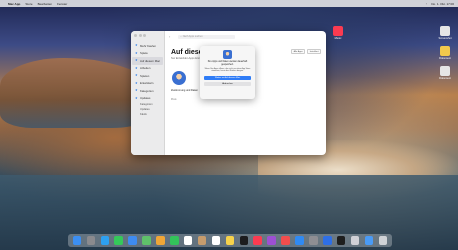  Describe the element at coordinates (146, 240) in the screenshot. I see `maps-icon` at that location.